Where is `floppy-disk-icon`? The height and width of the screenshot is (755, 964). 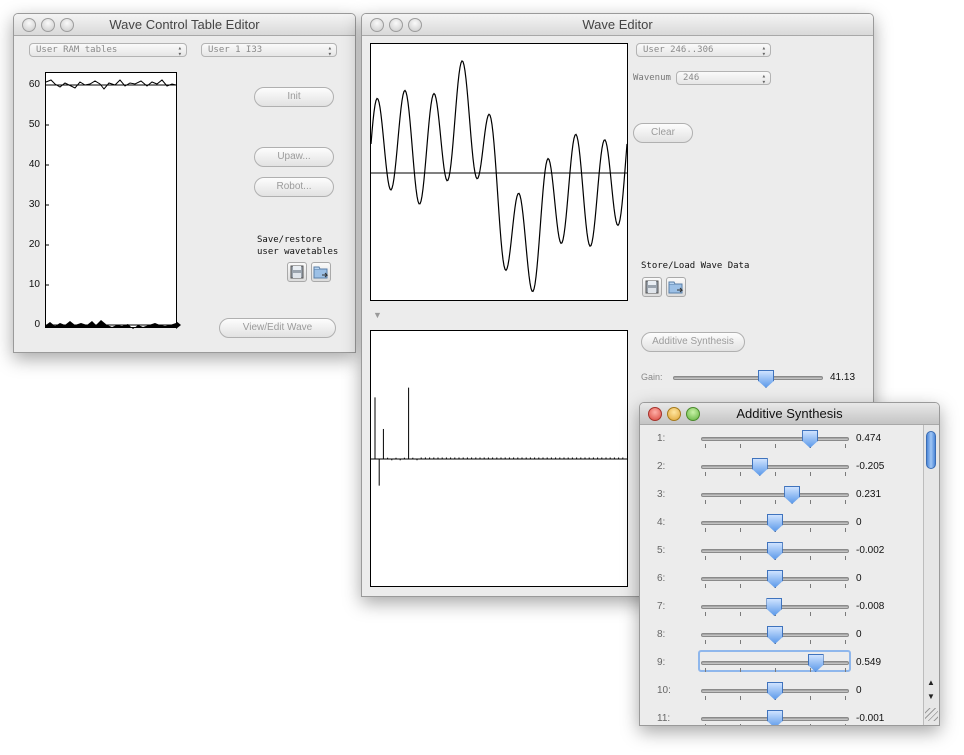
floppy-disk-icon is located at coordinates (652, 287).